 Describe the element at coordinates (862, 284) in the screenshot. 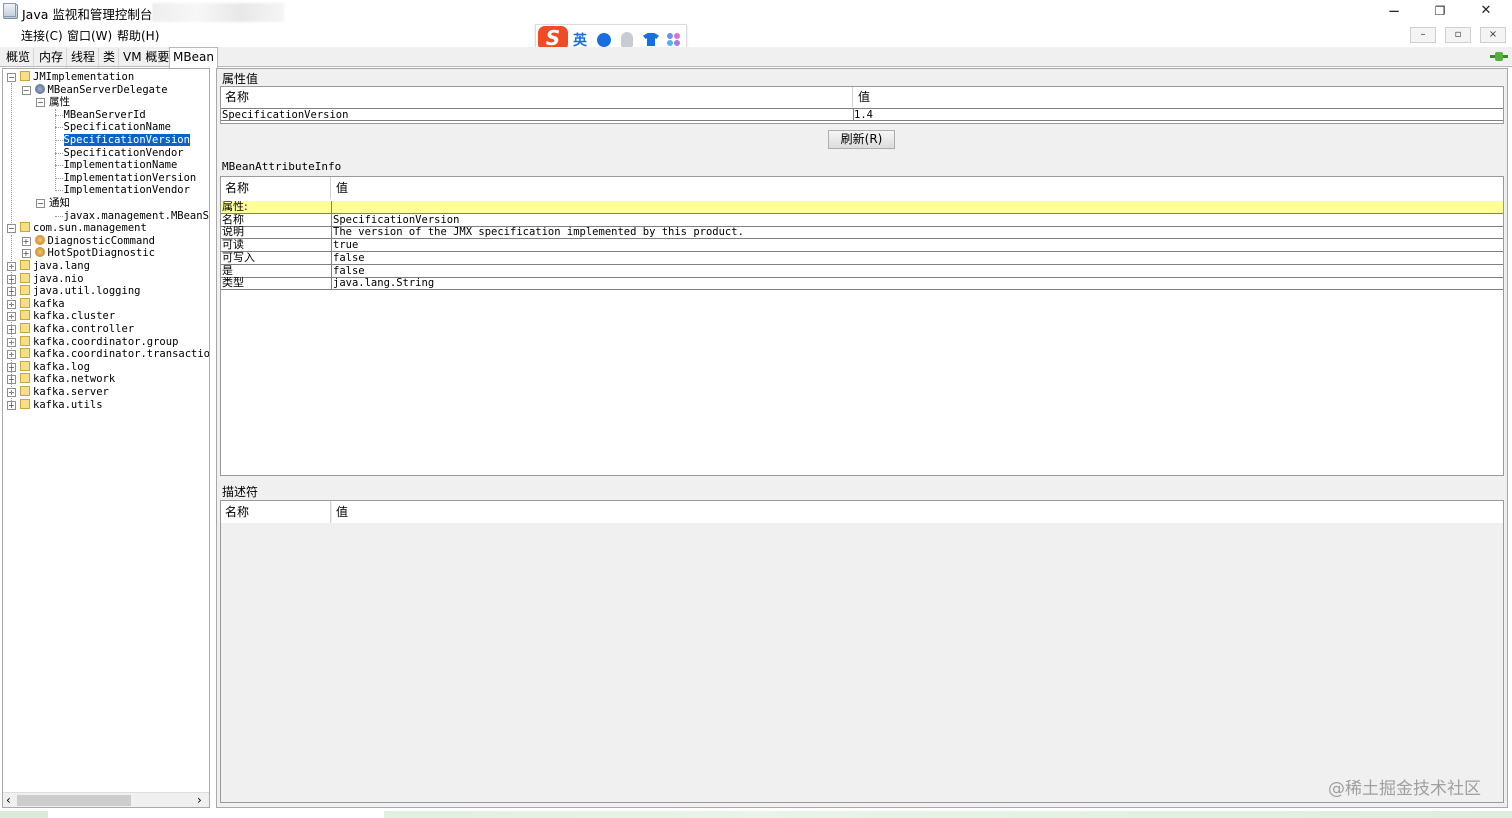

I see `table-row: 类型 java.lang.String` at that location.